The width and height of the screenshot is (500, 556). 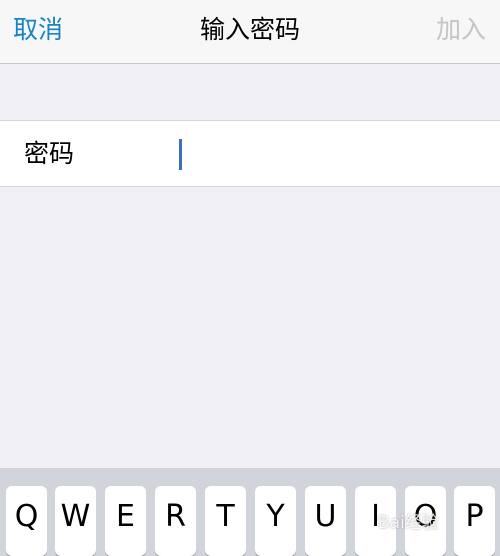 What do you see at coordinates (38, 30) in the screenshot?
I see `cancel-button: 取消` at bounding box center [38, 30].